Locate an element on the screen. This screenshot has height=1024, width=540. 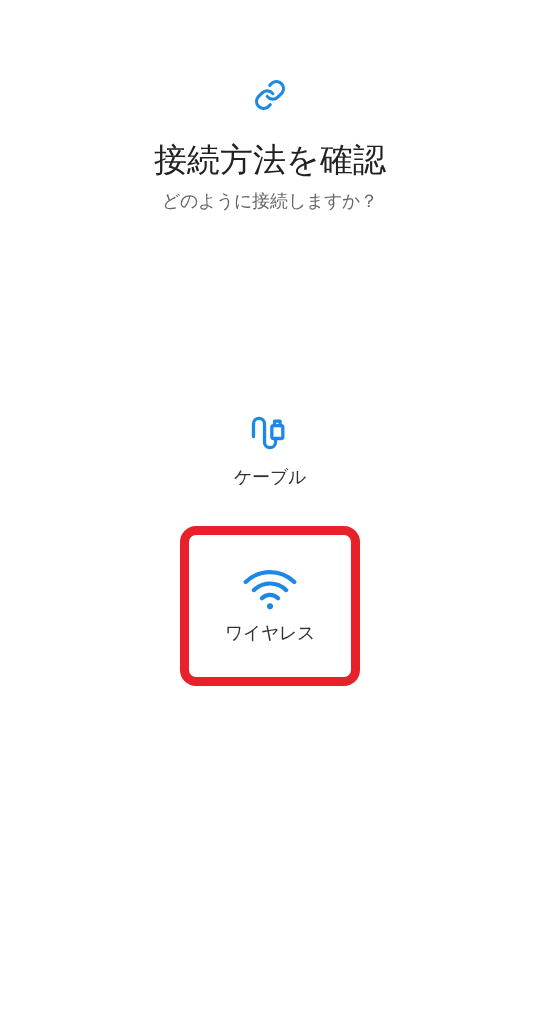
connection-option: ワイヤレス is located at coordinates (270, 606).